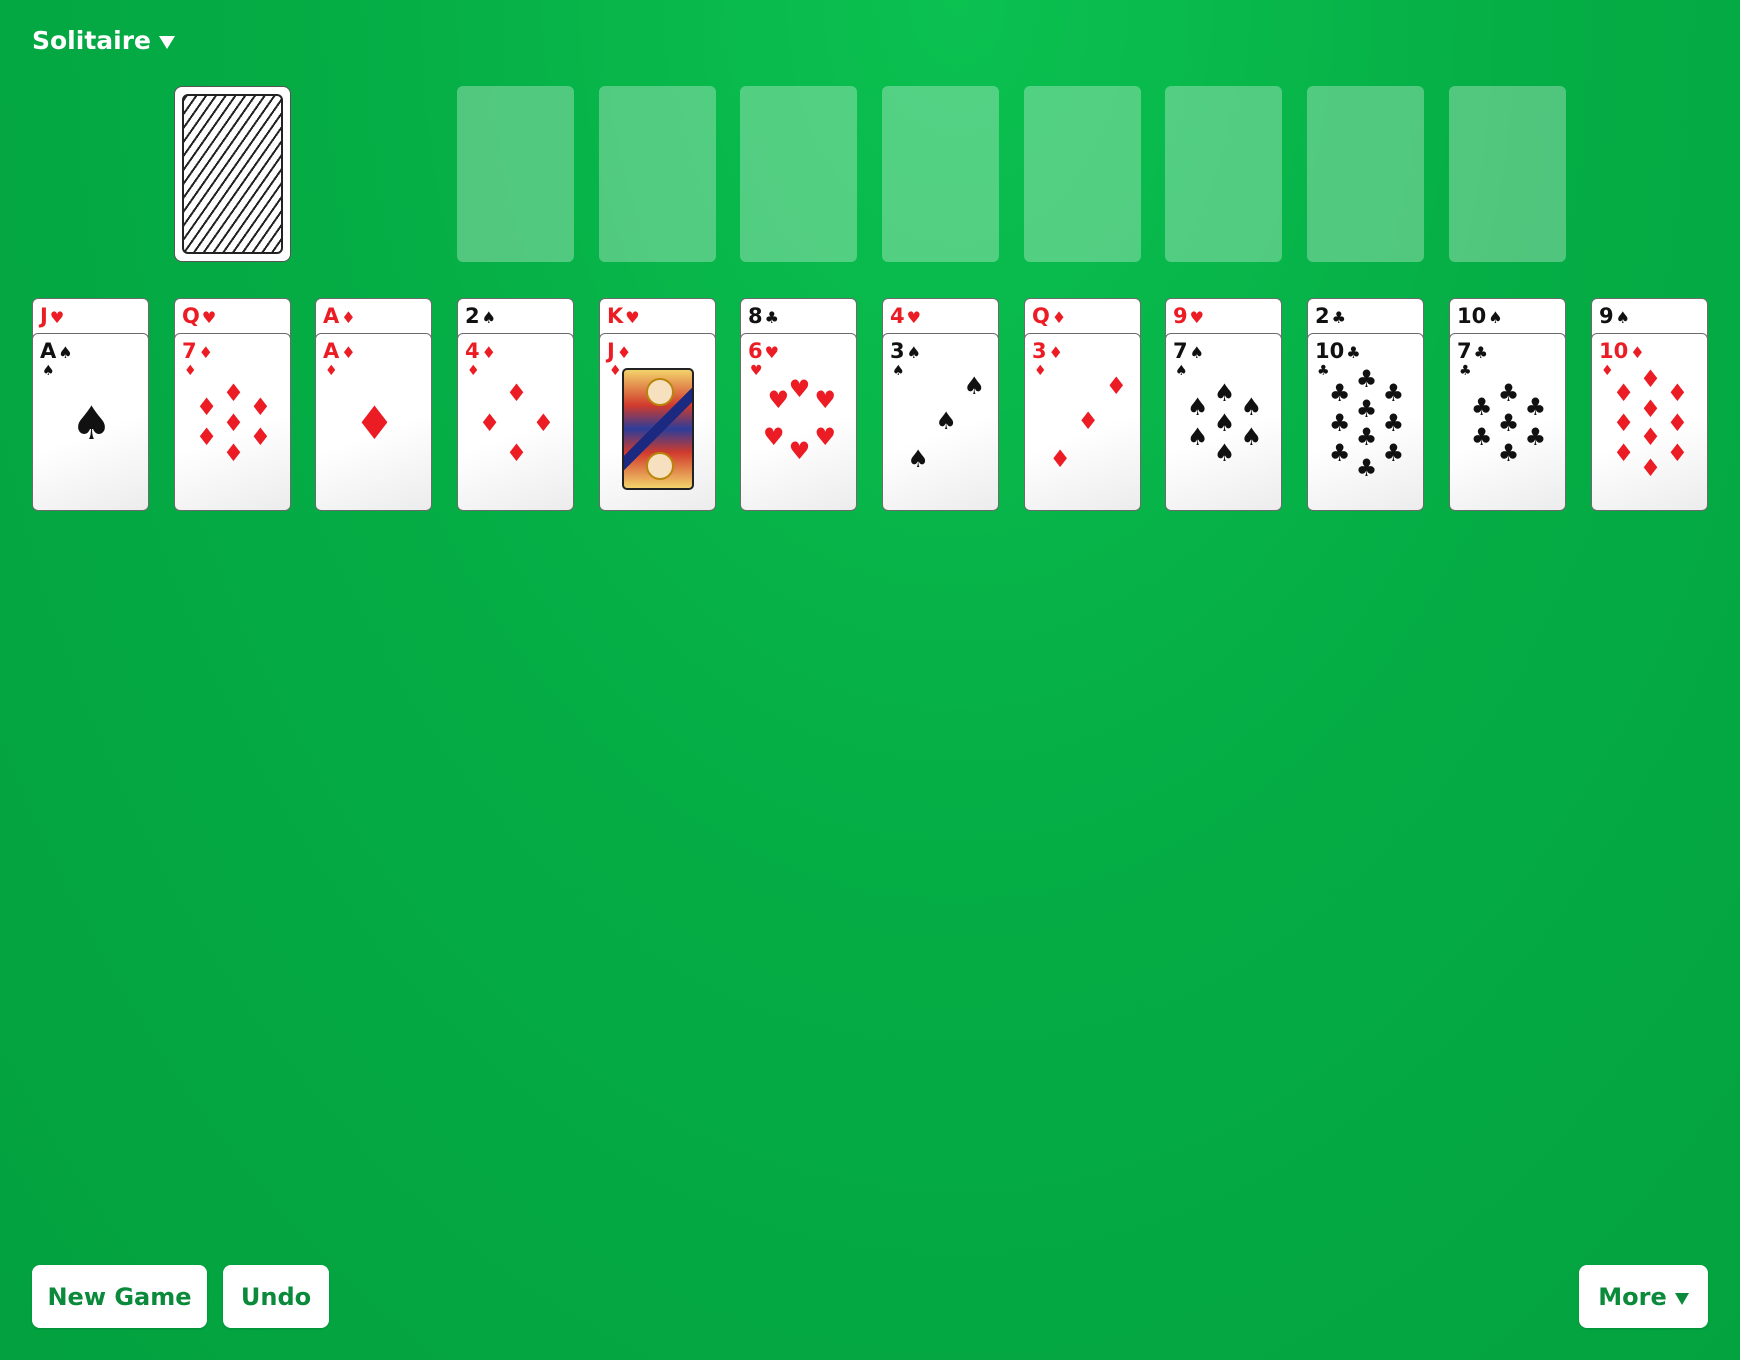 The width and height of the screenshot is (1740, 1360). I want to click on playing-card: 3 ♠ ♠ ♠ ♠ ♠, so click(940, 422).